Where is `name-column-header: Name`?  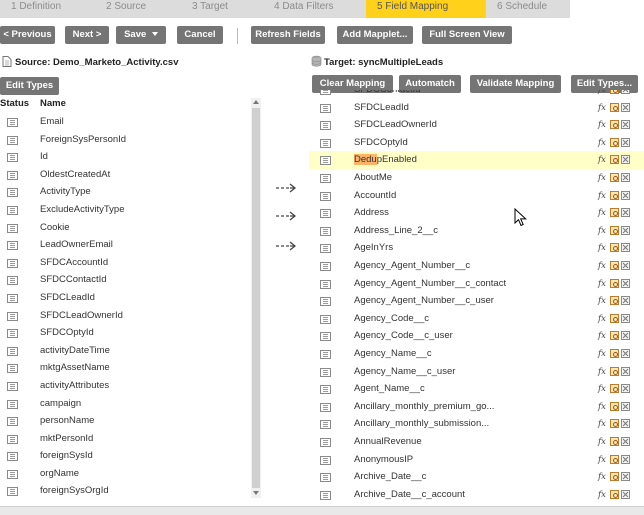
name-column-header: Name is located at coordinates (53, 103).